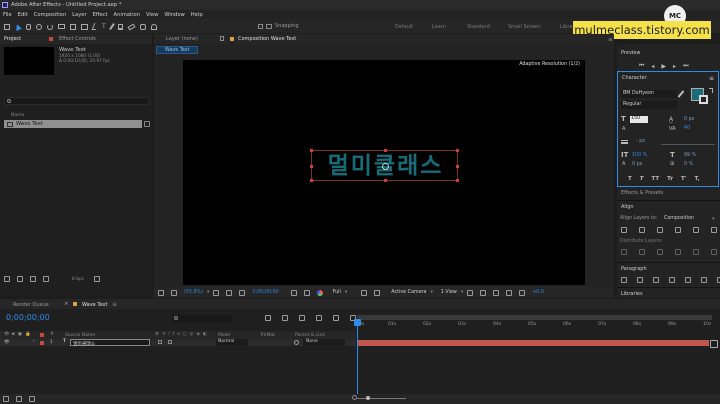 The width and height of the screenshot is (720, 404). What do you see at coordinates (624, 230) in the screenshot?
I see `align-left-icon` at bounding box center [624, 230].